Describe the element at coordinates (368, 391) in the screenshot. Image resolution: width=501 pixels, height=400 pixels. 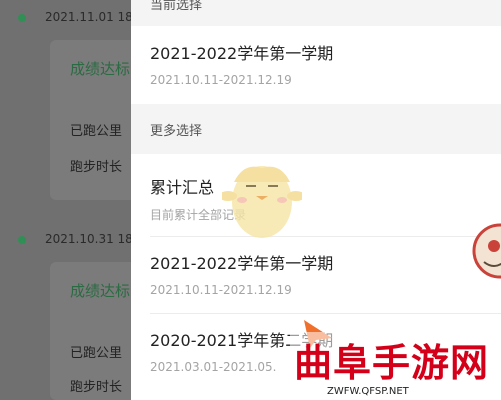
I see `watermark-url: ZWFW.QFSP.NET` at that location.